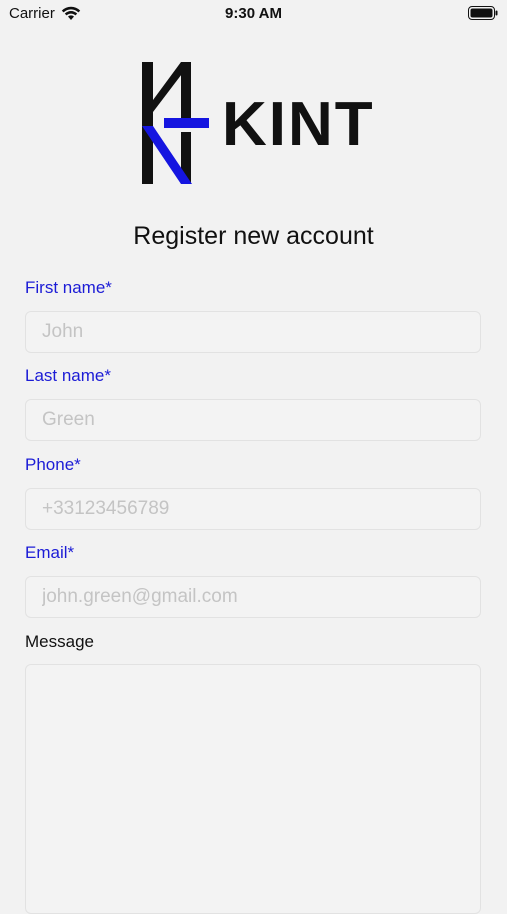 The image size is (507, 914). I want to click on status-bar: Carrier 9:30 AM, so click(253, 14).